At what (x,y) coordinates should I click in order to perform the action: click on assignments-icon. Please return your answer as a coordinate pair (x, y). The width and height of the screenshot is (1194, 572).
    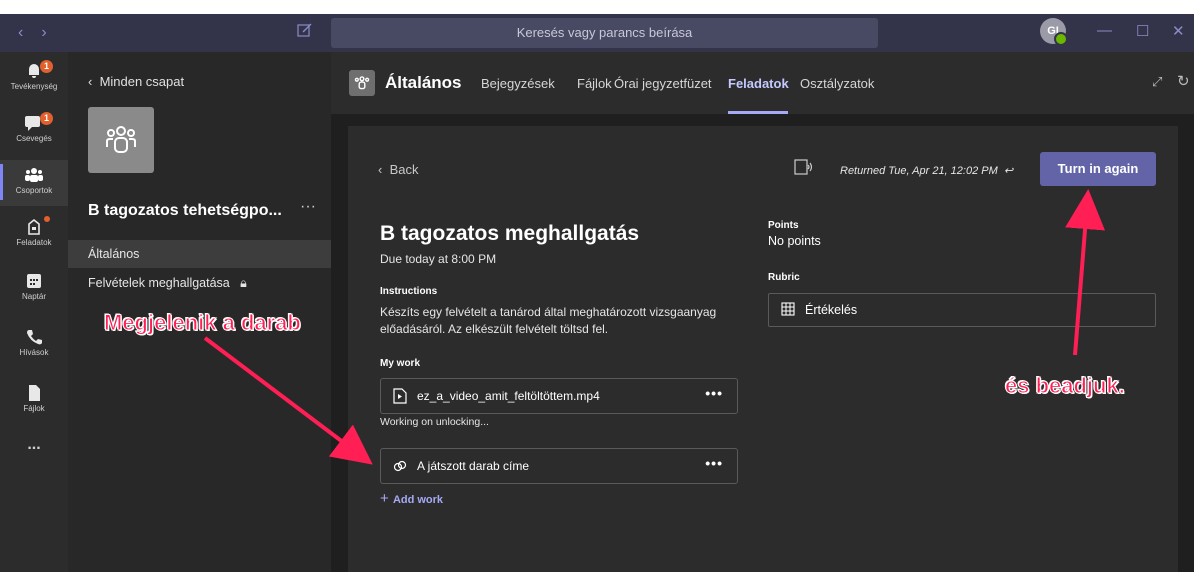
    Looking at the image, I should click on (34, 226).